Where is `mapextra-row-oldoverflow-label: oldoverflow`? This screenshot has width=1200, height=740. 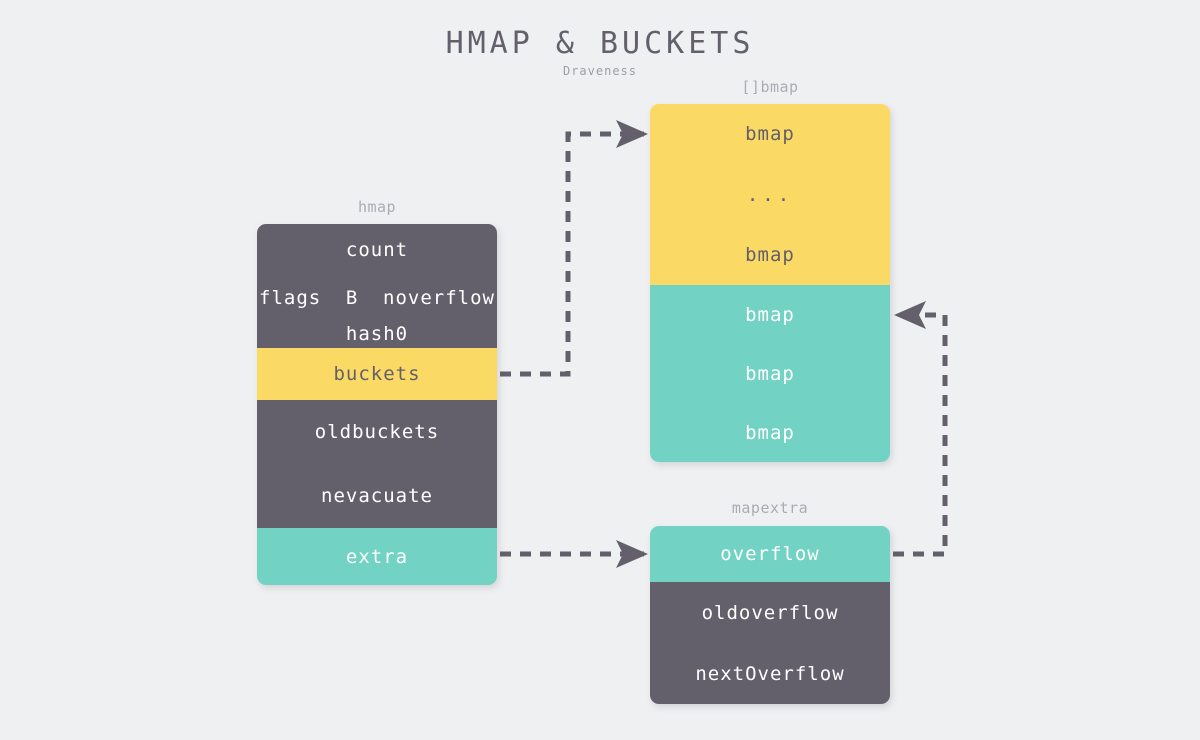 mapextra-row-oldoverflow-label: oldoverflow is located at coordinates (770, 612).